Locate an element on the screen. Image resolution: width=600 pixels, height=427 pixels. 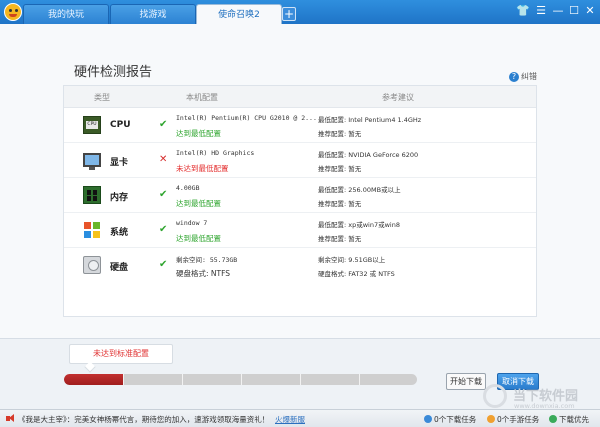
min-config: 最低配置: NVIDIA GeForce 6200 is located at coordinates (368, 155).